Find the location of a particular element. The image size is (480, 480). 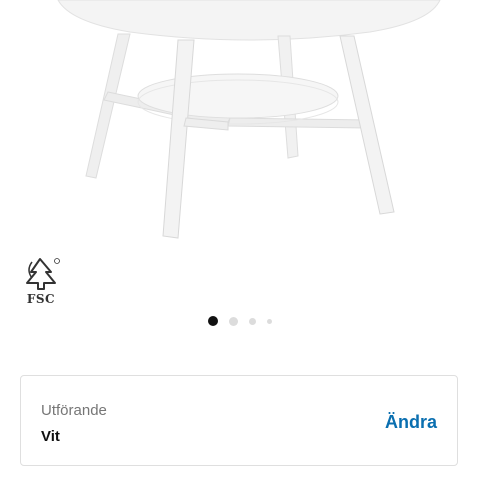

carousel-dot-active is located at coordinates (213, 321).